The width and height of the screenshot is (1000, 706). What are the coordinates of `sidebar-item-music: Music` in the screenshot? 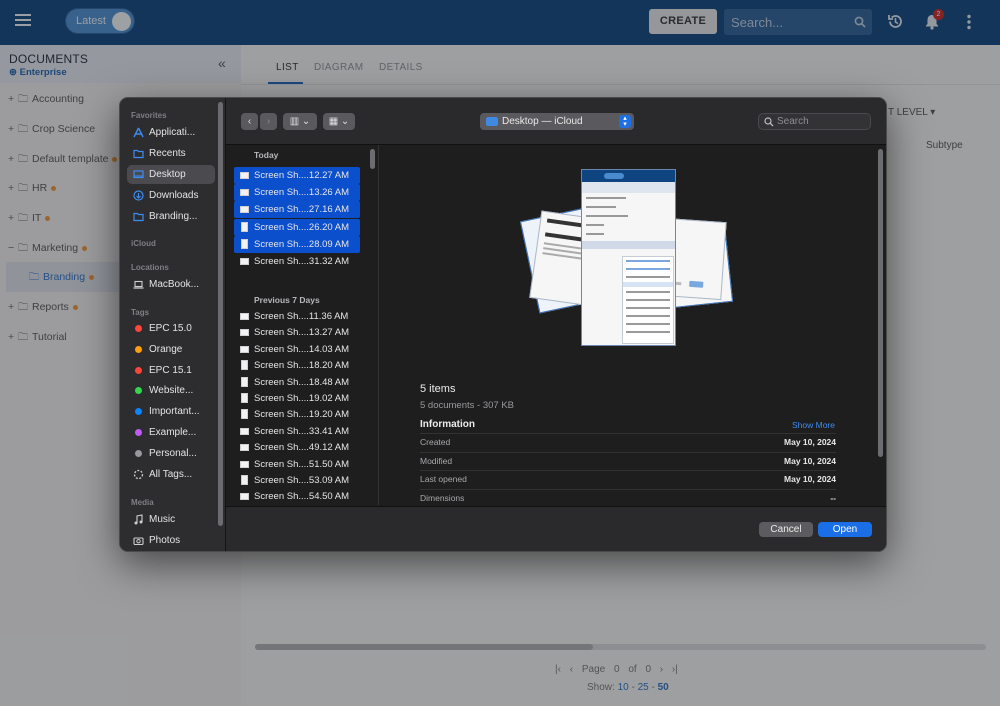 It's located at (171, 519).